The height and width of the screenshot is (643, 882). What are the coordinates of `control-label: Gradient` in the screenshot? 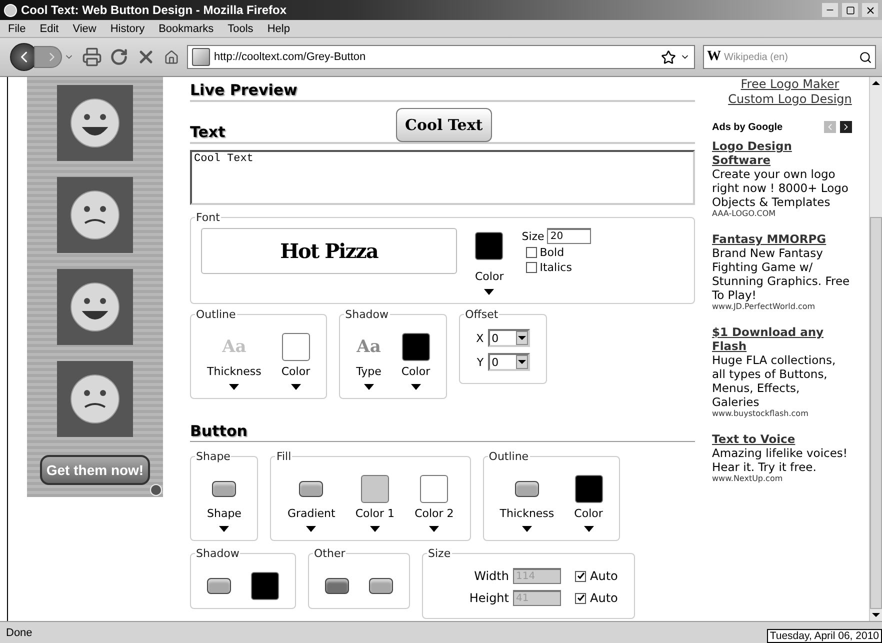 It's located at (311, 513).